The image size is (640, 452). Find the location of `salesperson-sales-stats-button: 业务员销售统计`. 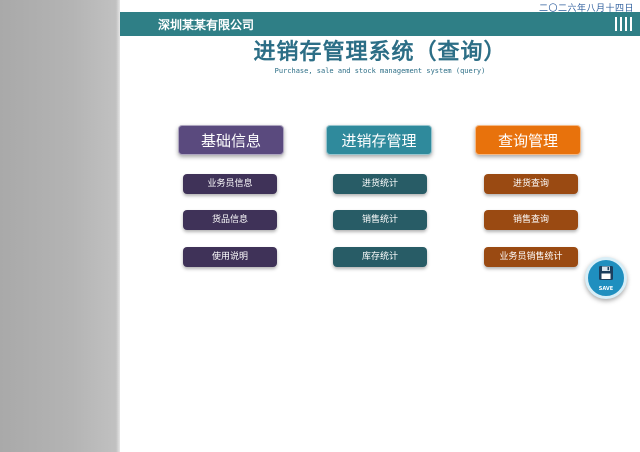

salesperson-sales-stats-button: 业务员销售统计 is located at coordinates (531, 257).